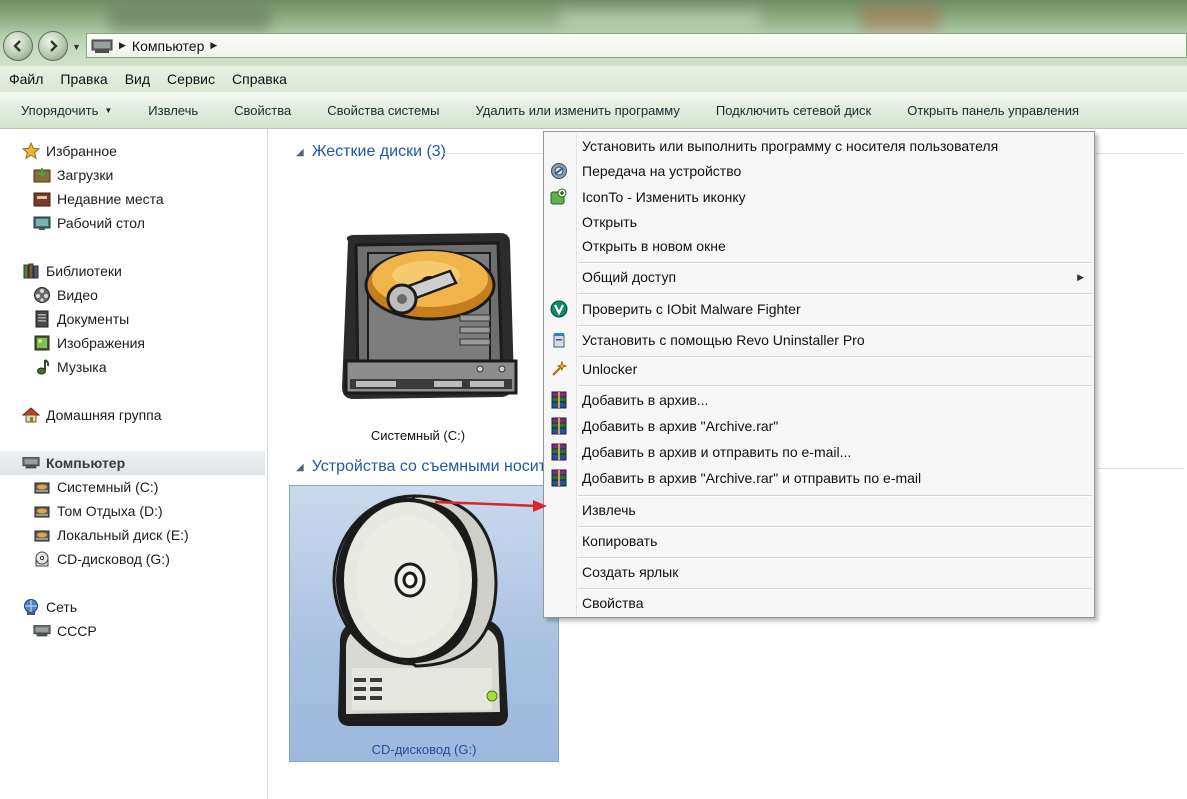  I want to click on menu-tools: Сервис, so click(190, 79).